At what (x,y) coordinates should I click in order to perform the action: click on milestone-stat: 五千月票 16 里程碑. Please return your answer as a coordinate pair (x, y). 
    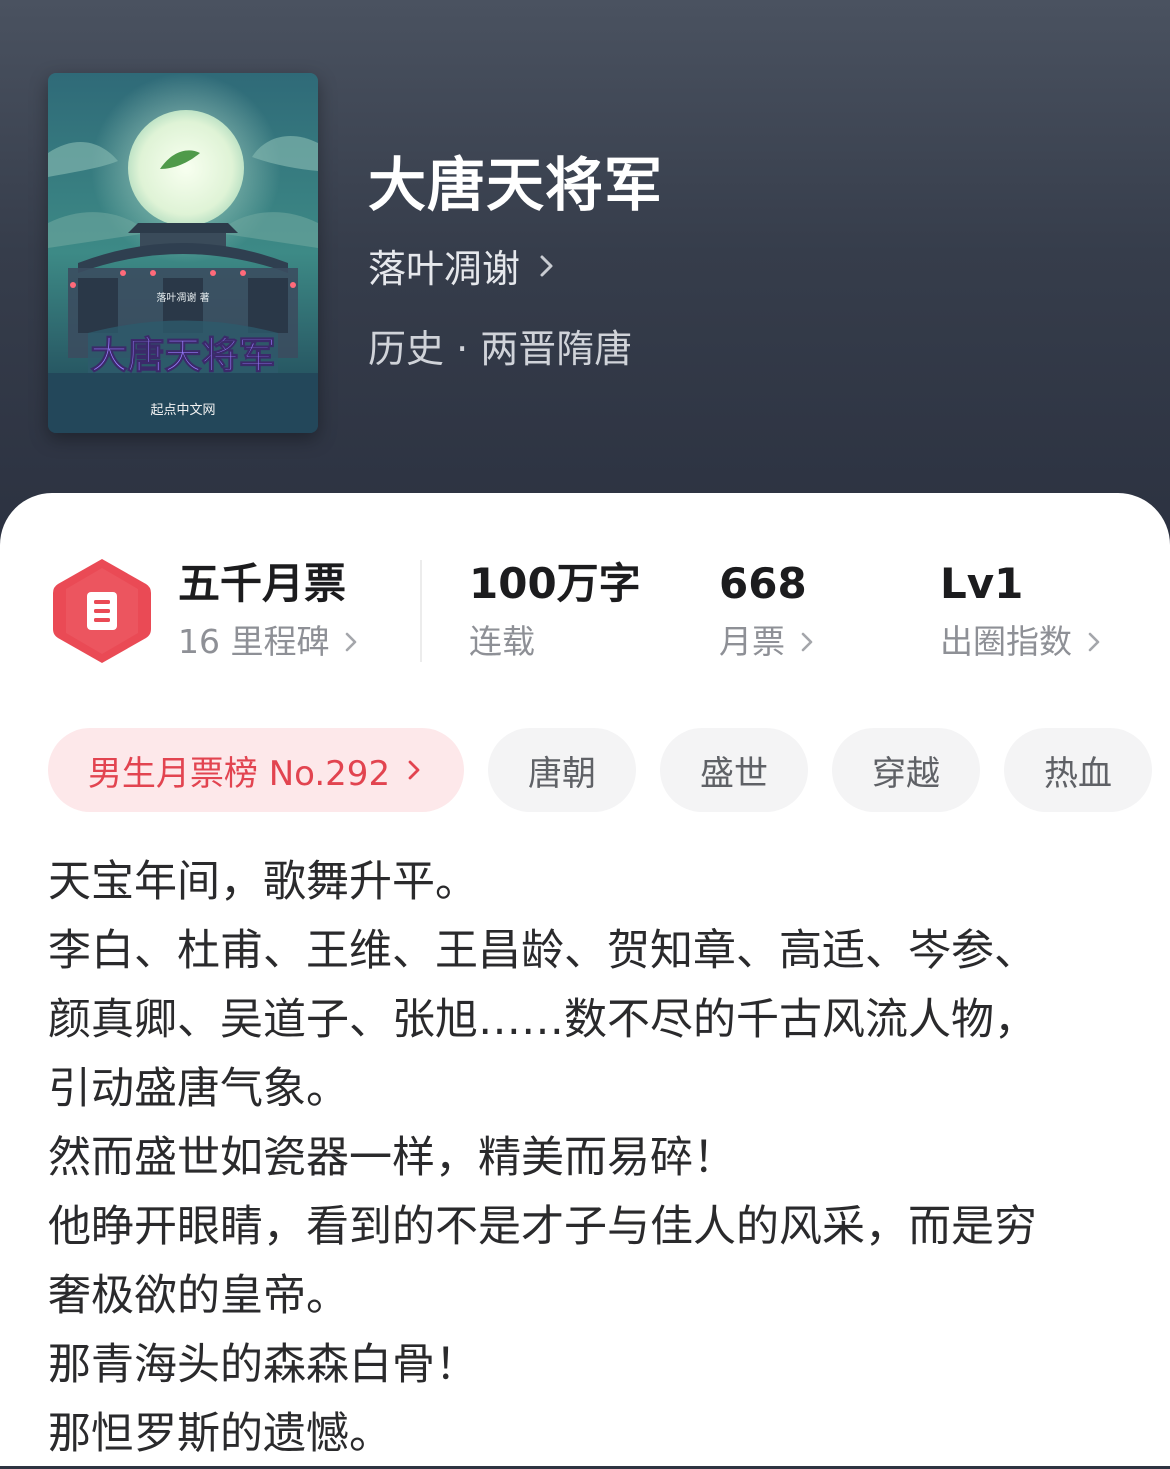
    Looking at the image, I should click on (269, 611).